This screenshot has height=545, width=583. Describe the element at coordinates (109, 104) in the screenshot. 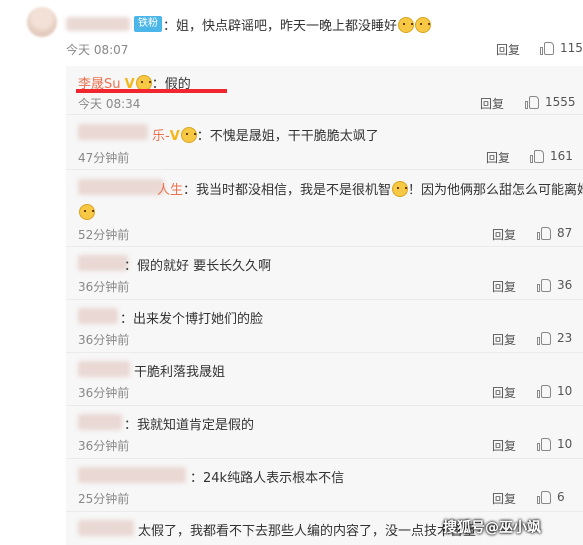

I see `reply-time: 今天 08:34` at that location.